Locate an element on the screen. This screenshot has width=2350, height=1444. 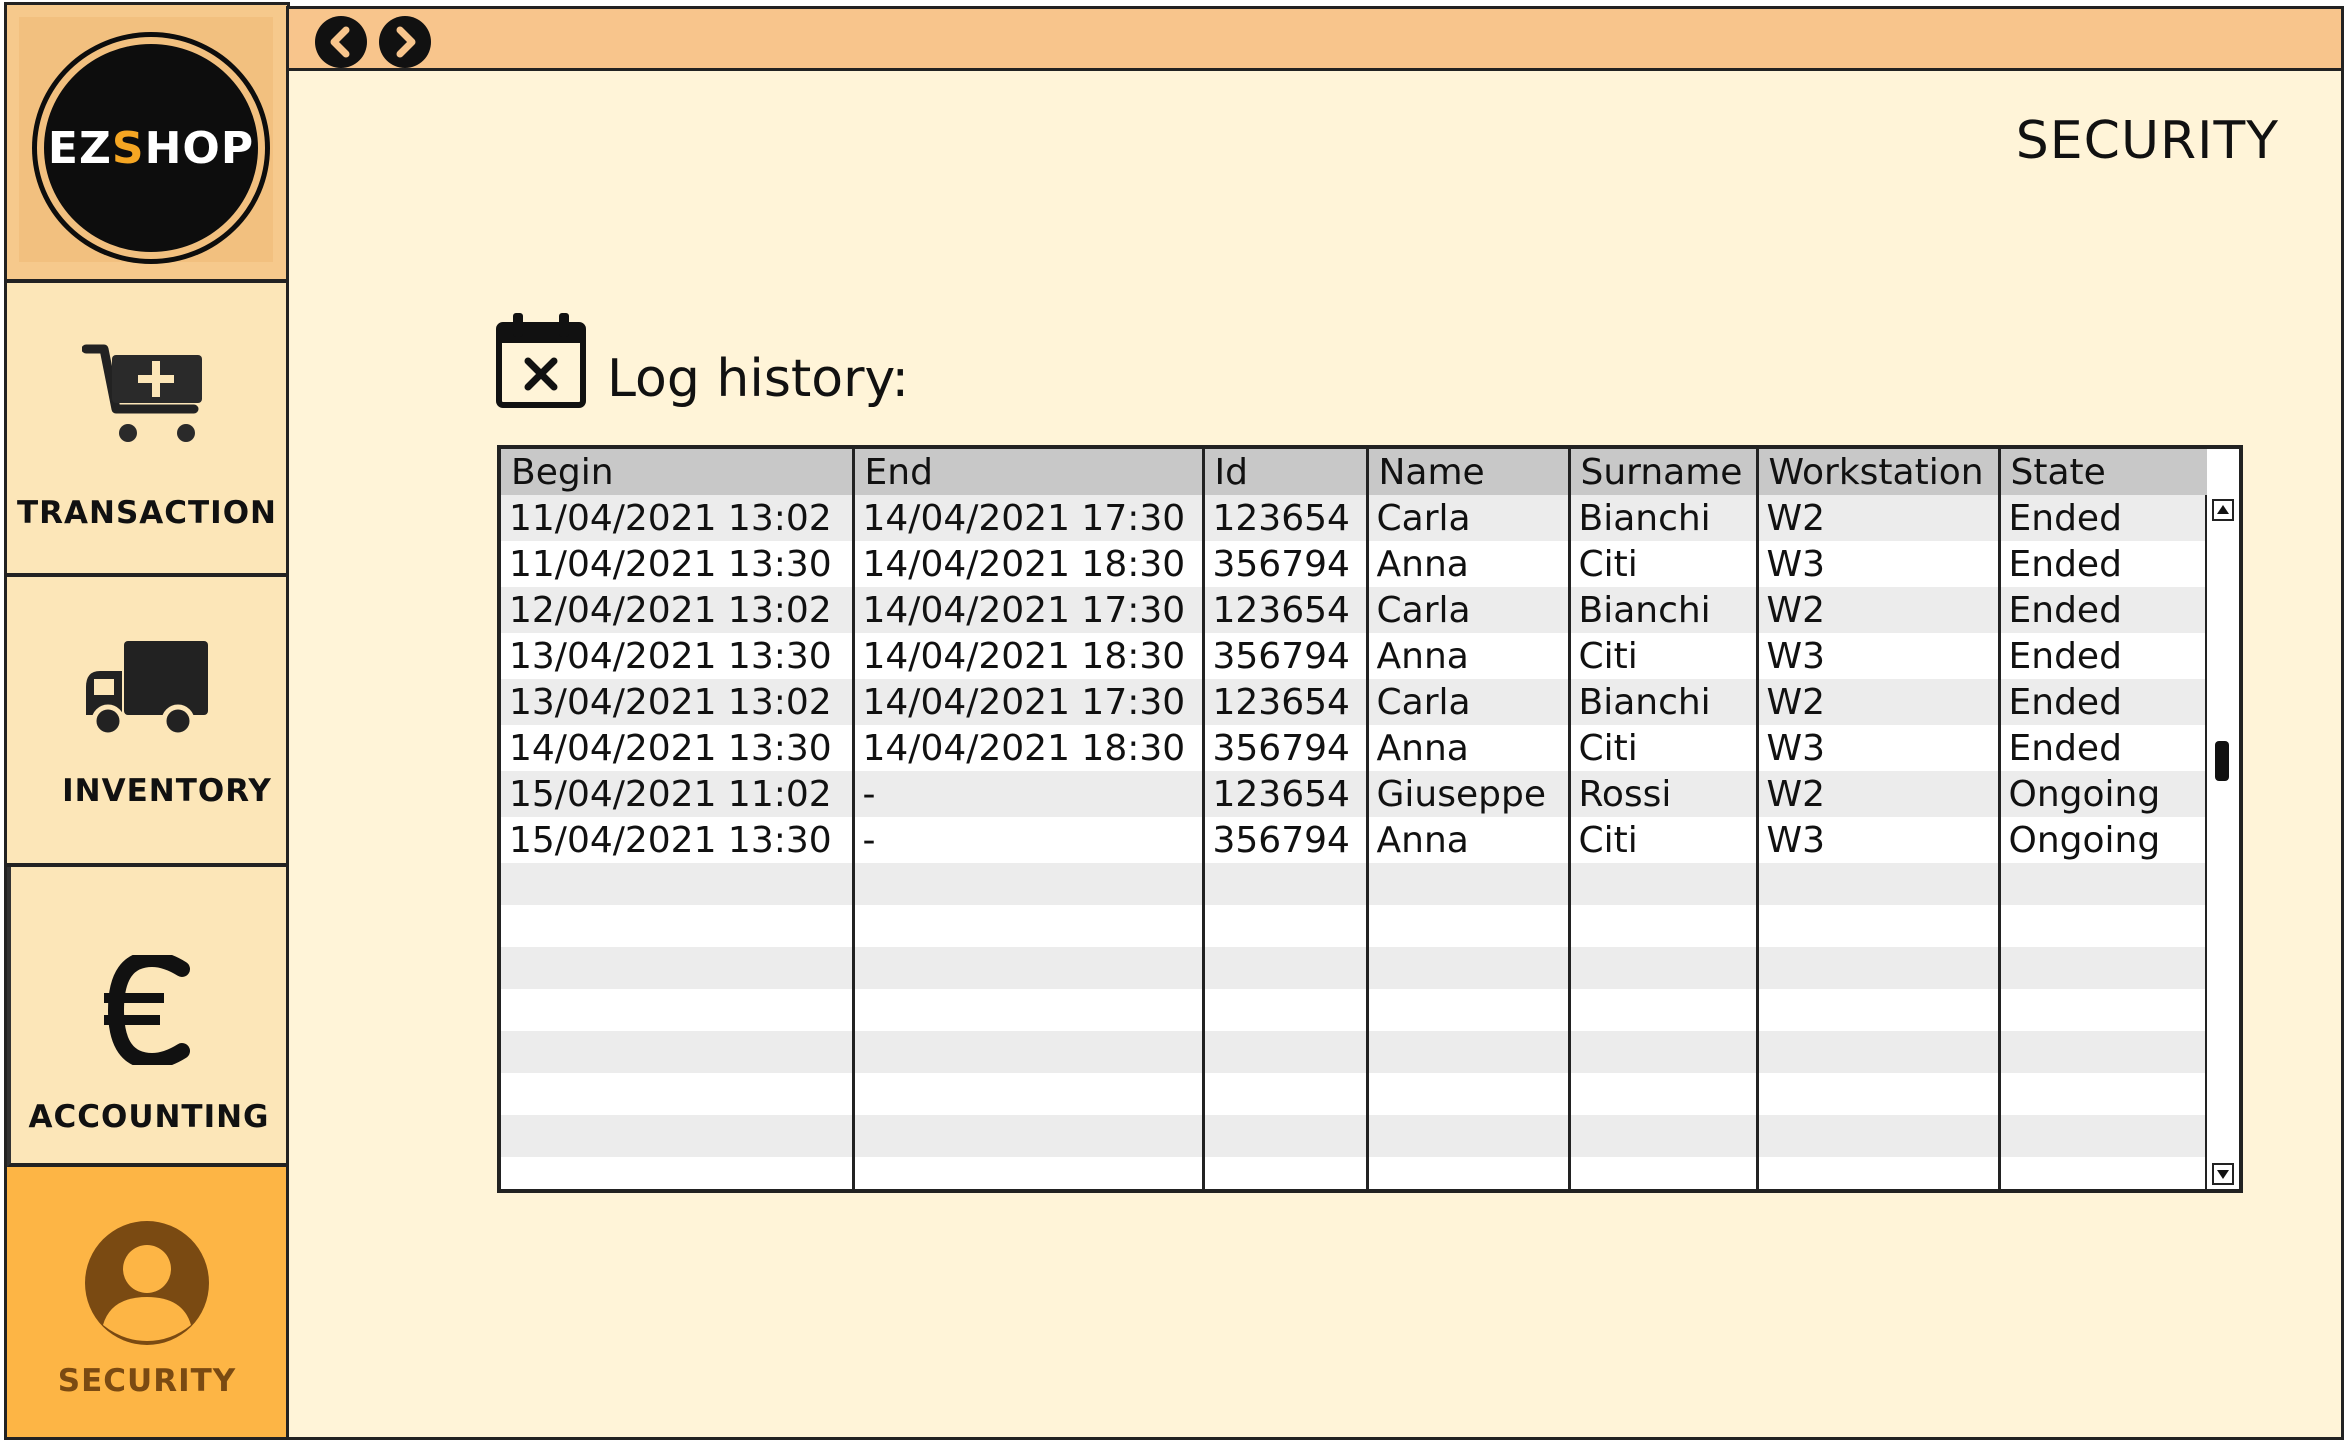
sidebar-item-label: TRANSACTION is located at coordinates (147, 513).